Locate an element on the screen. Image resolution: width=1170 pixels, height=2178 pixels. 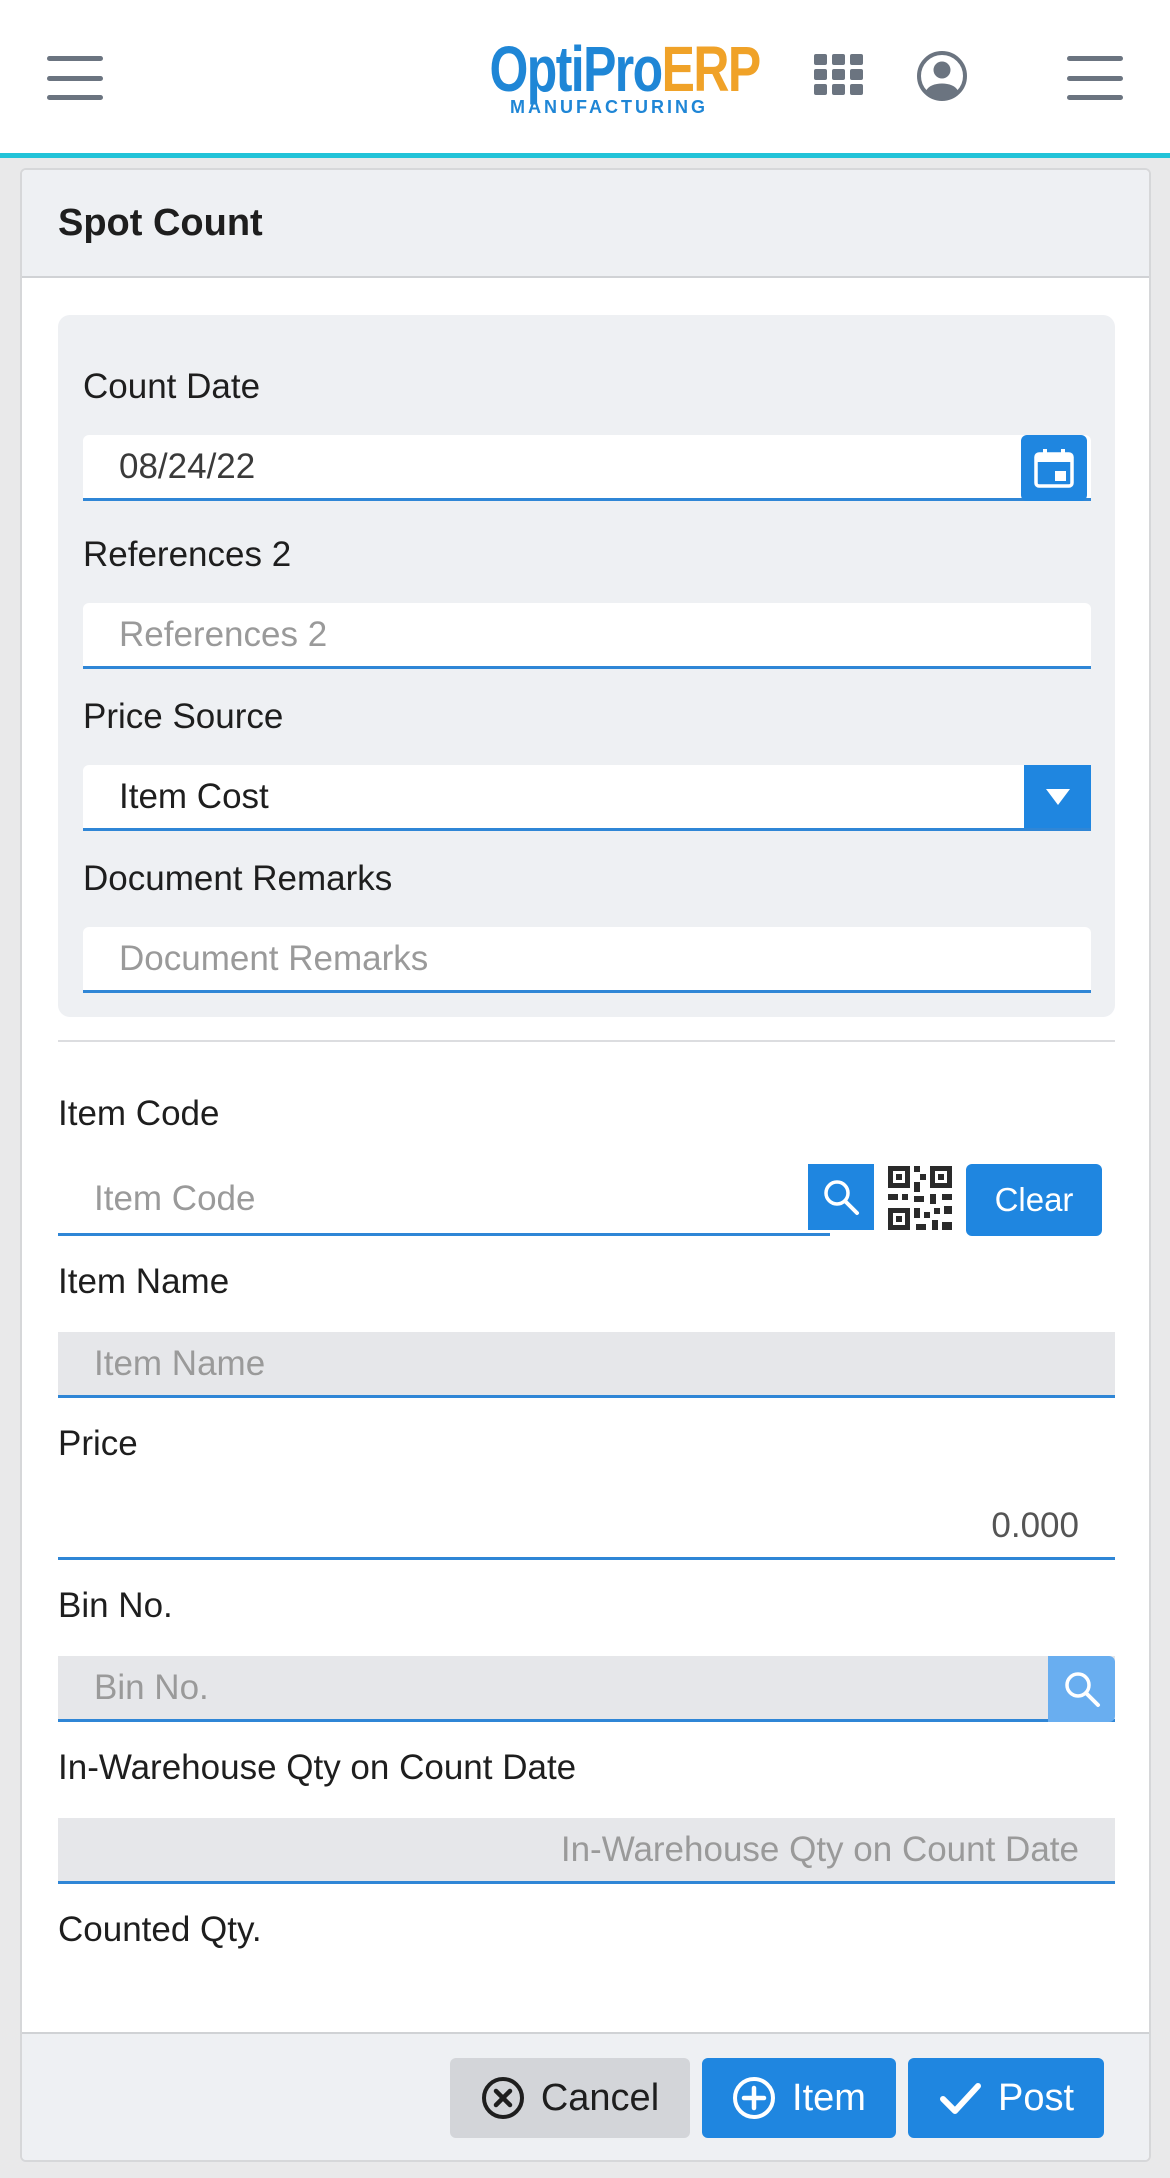
close-circle-icon is located at coordinates (502, 2098).